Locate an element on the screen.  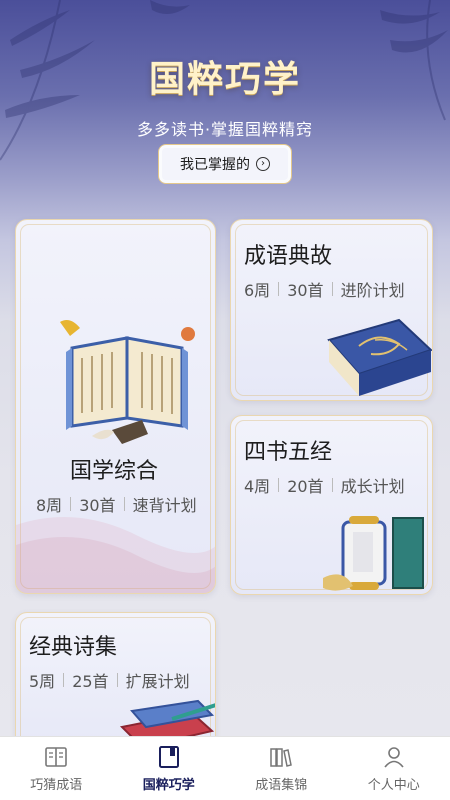
card-weeks: 6周 is located at coordinates (257, 290).